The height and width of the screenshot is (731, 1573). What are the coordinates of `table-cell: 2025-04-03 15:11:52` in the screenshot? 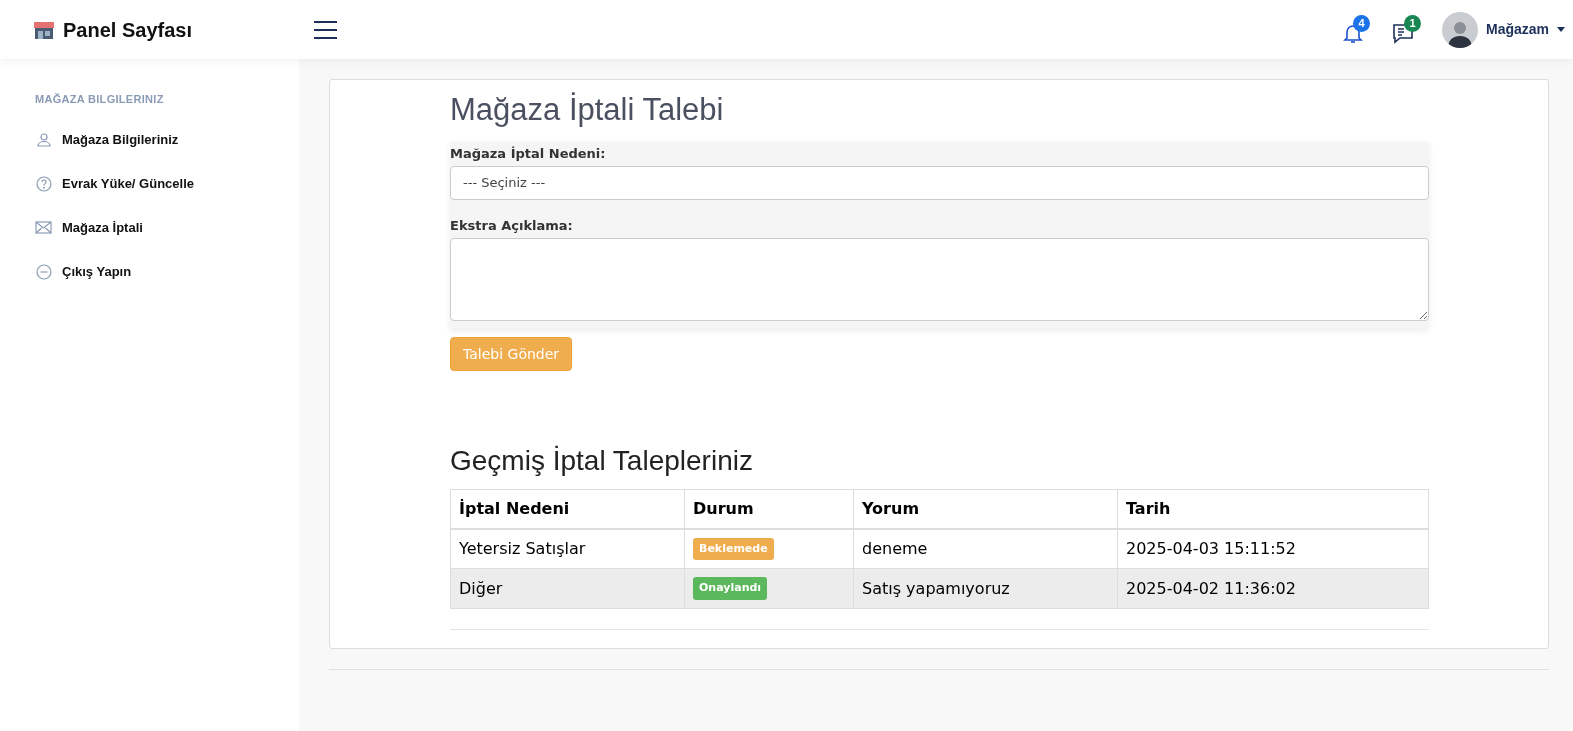 It's located at (1273, 548).